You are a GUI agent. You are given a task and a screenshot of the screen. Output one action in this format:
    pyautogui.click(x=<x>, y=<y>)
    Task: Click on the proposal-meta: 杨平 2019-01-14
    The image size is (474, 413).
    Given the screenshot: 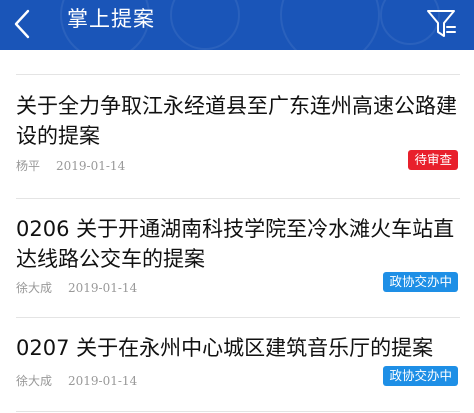 What is the action you would take?
    pyautogui.click(x=70, y=166)
    